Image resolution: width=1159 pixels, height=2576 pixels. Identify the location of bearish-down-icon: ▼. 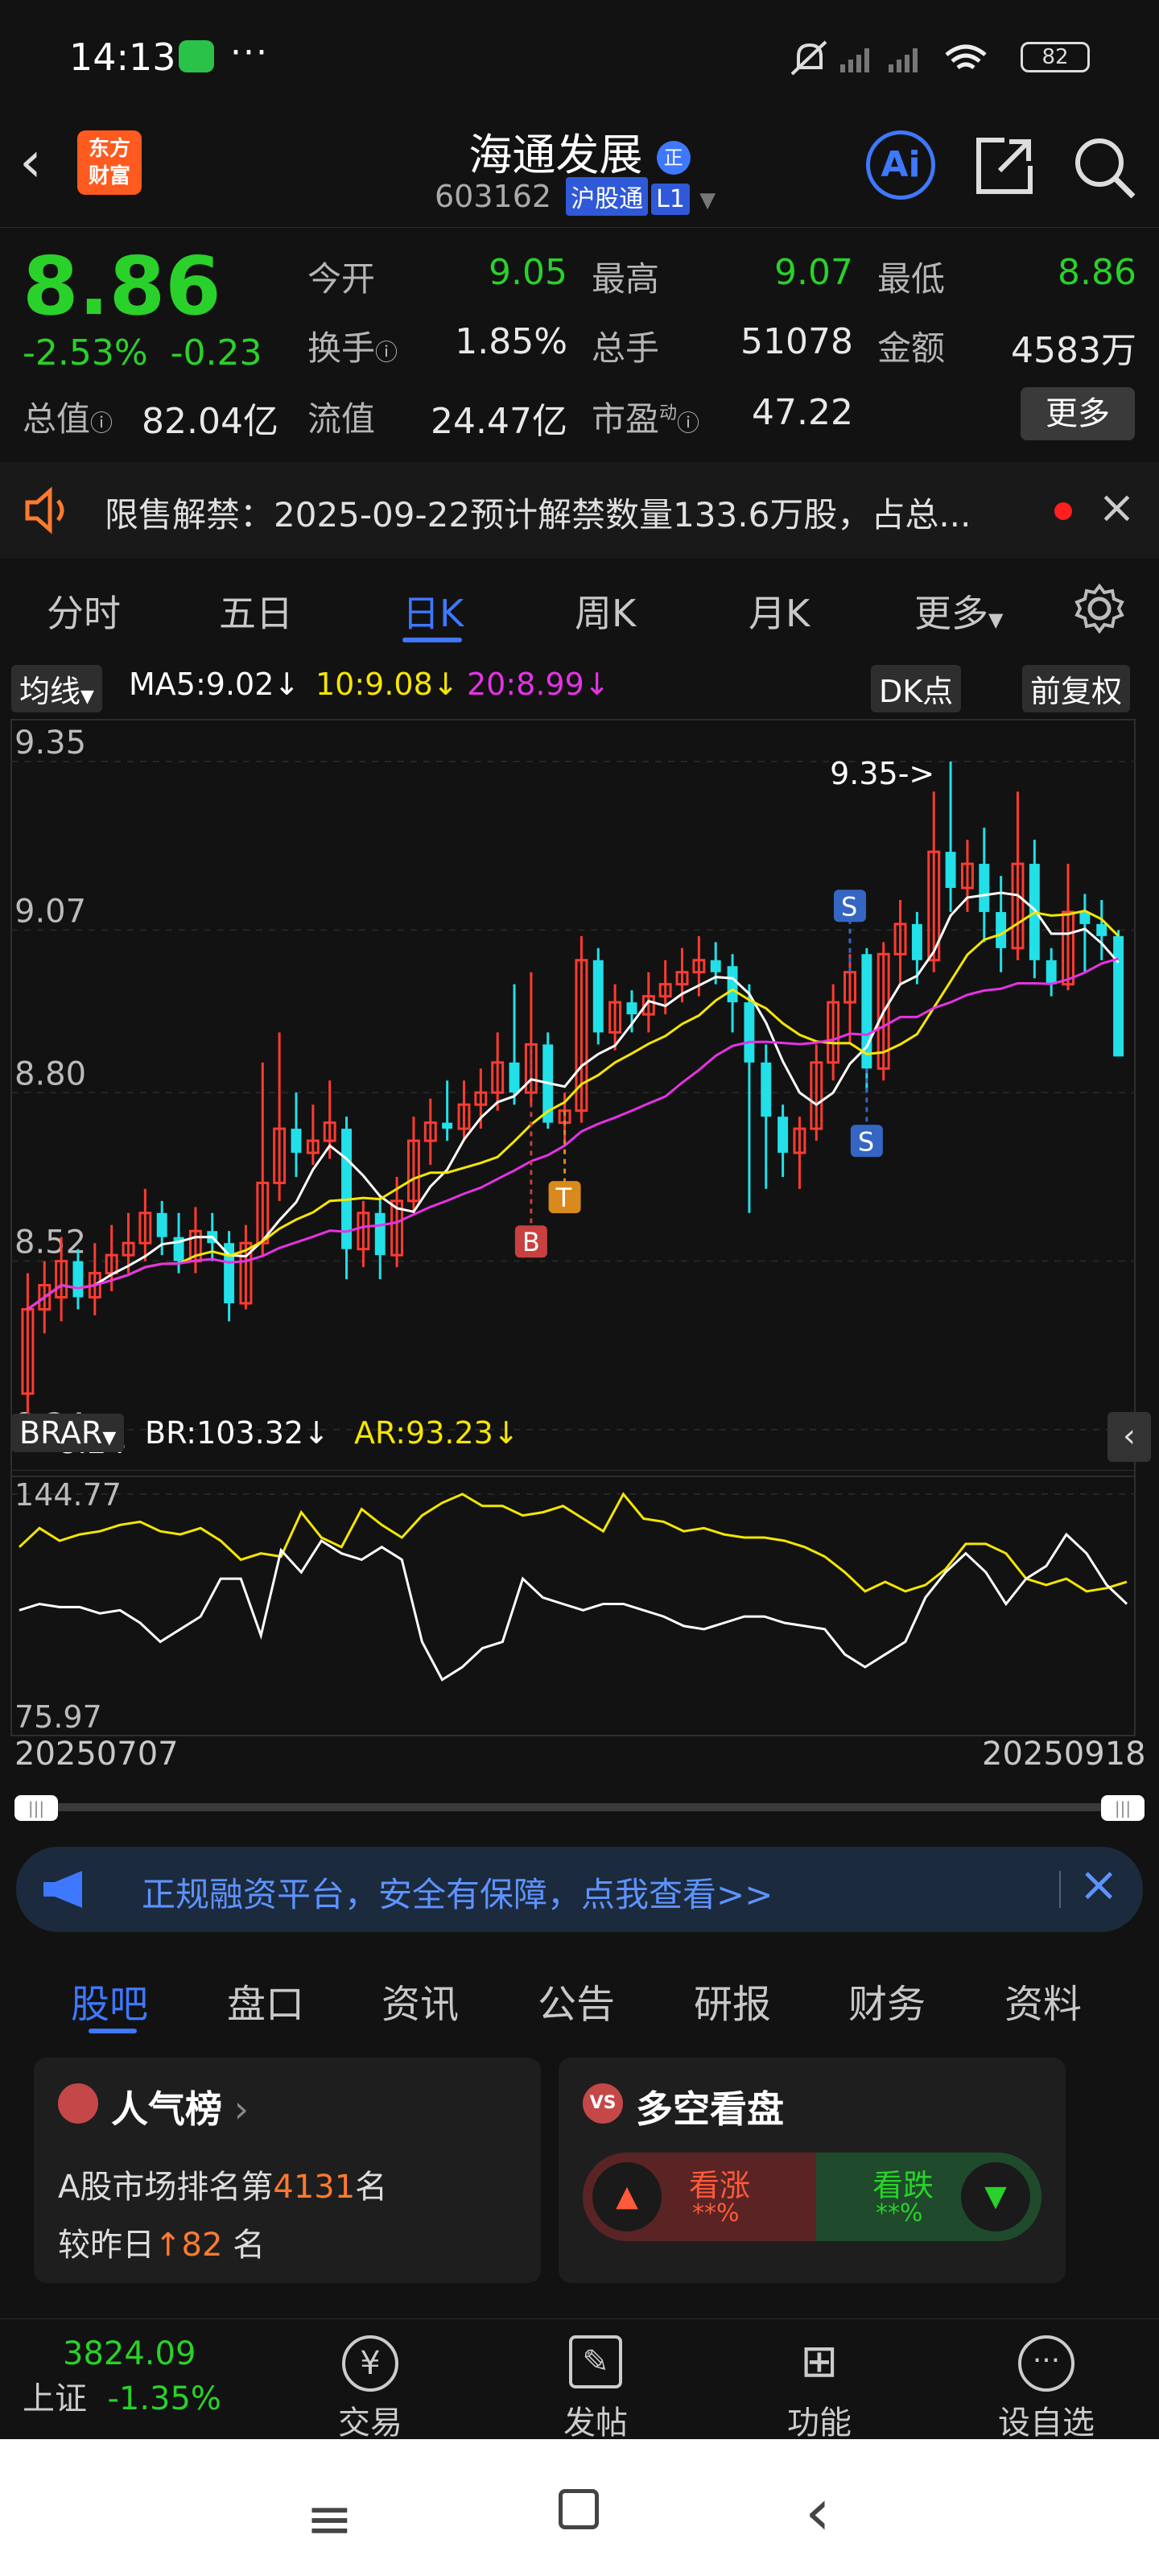
(995, 2196).